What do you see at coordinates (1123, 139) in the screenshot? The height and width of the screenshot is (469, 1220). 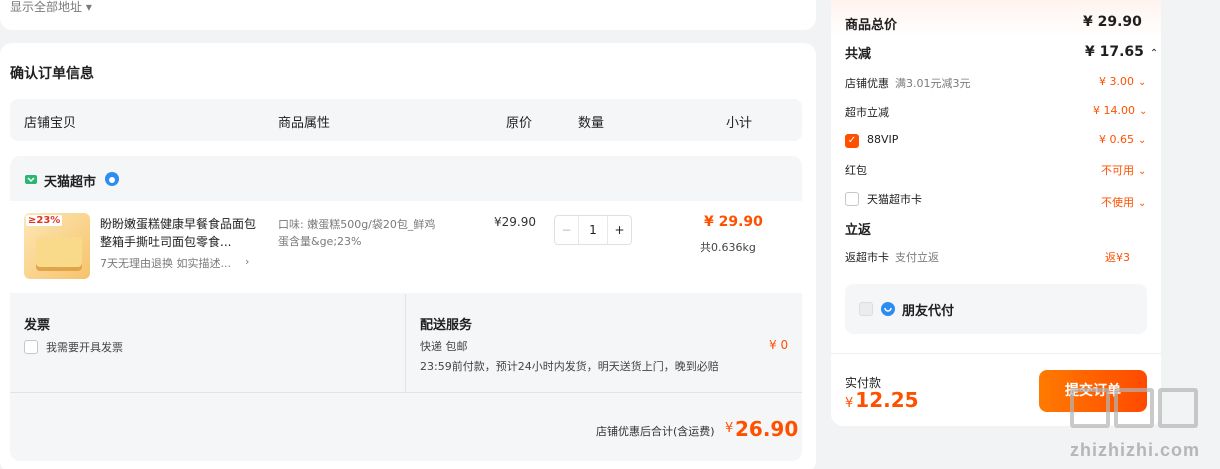 I see `discount-row-value: ¥ 0.65 ⌄` at bounding box center [1123, 139].